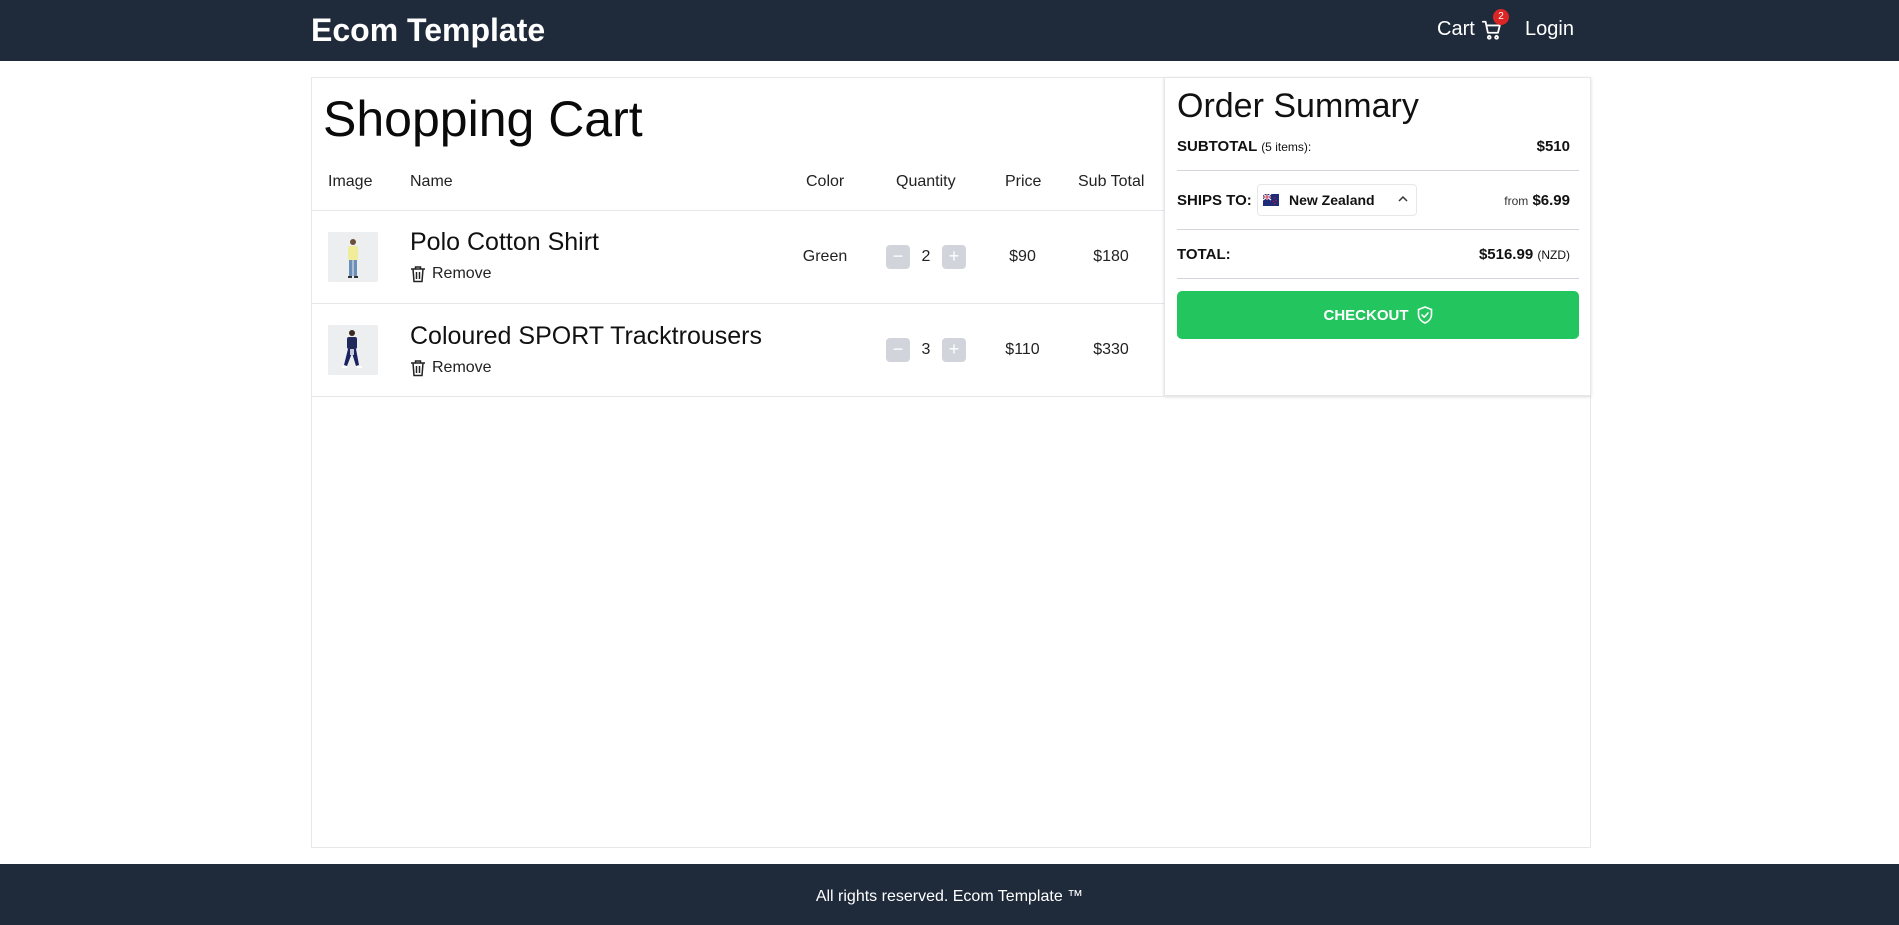 Image resolution: width=1899 pixels, height=925 pixels. What do you see at coordinates (1516, 201) in the screenshot?
I see `shipping-from-label: from` at bounding box center [1516, 201].